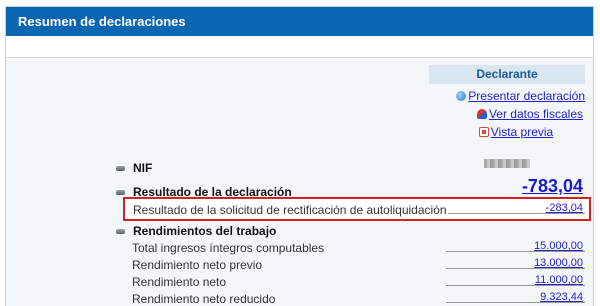 Image resolution: width=600 pixels, height=306 pixels. Describe the element at coordinates (143, 168) in the screenshot. I see `nif-label: NIF` at that location.